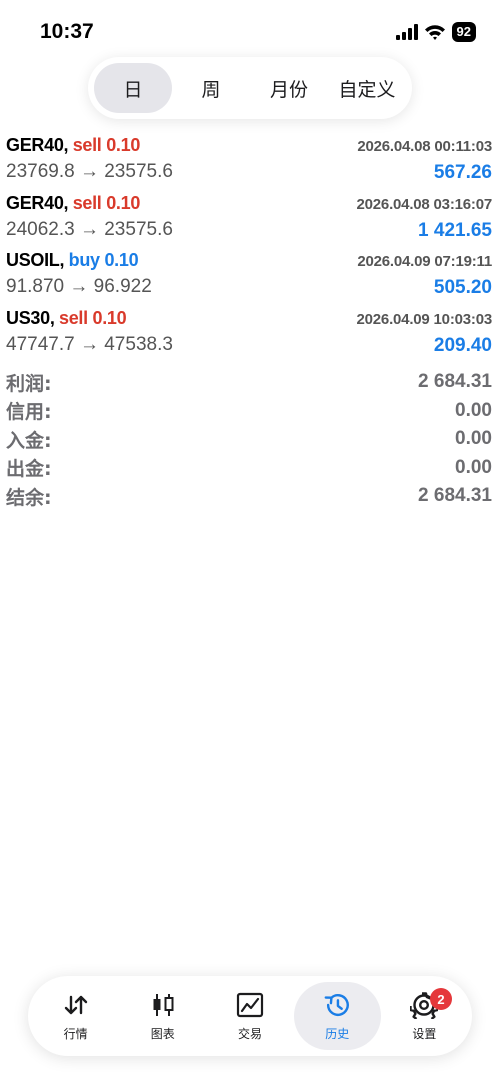  What do you see at coordinates (406, 32) in the screenshot?
I see `signal-icon` at bounding box center [406, 32].